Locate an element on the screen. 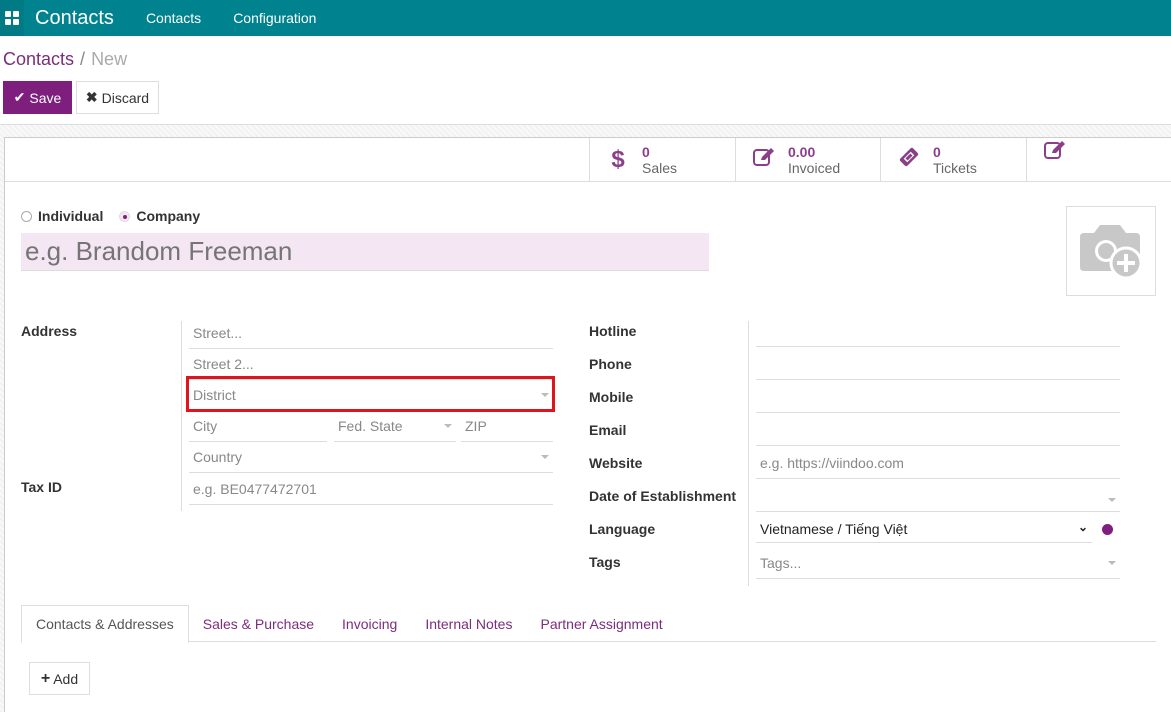  tab-internal-notes: Internal Notes is located at coordinates (468, 623).